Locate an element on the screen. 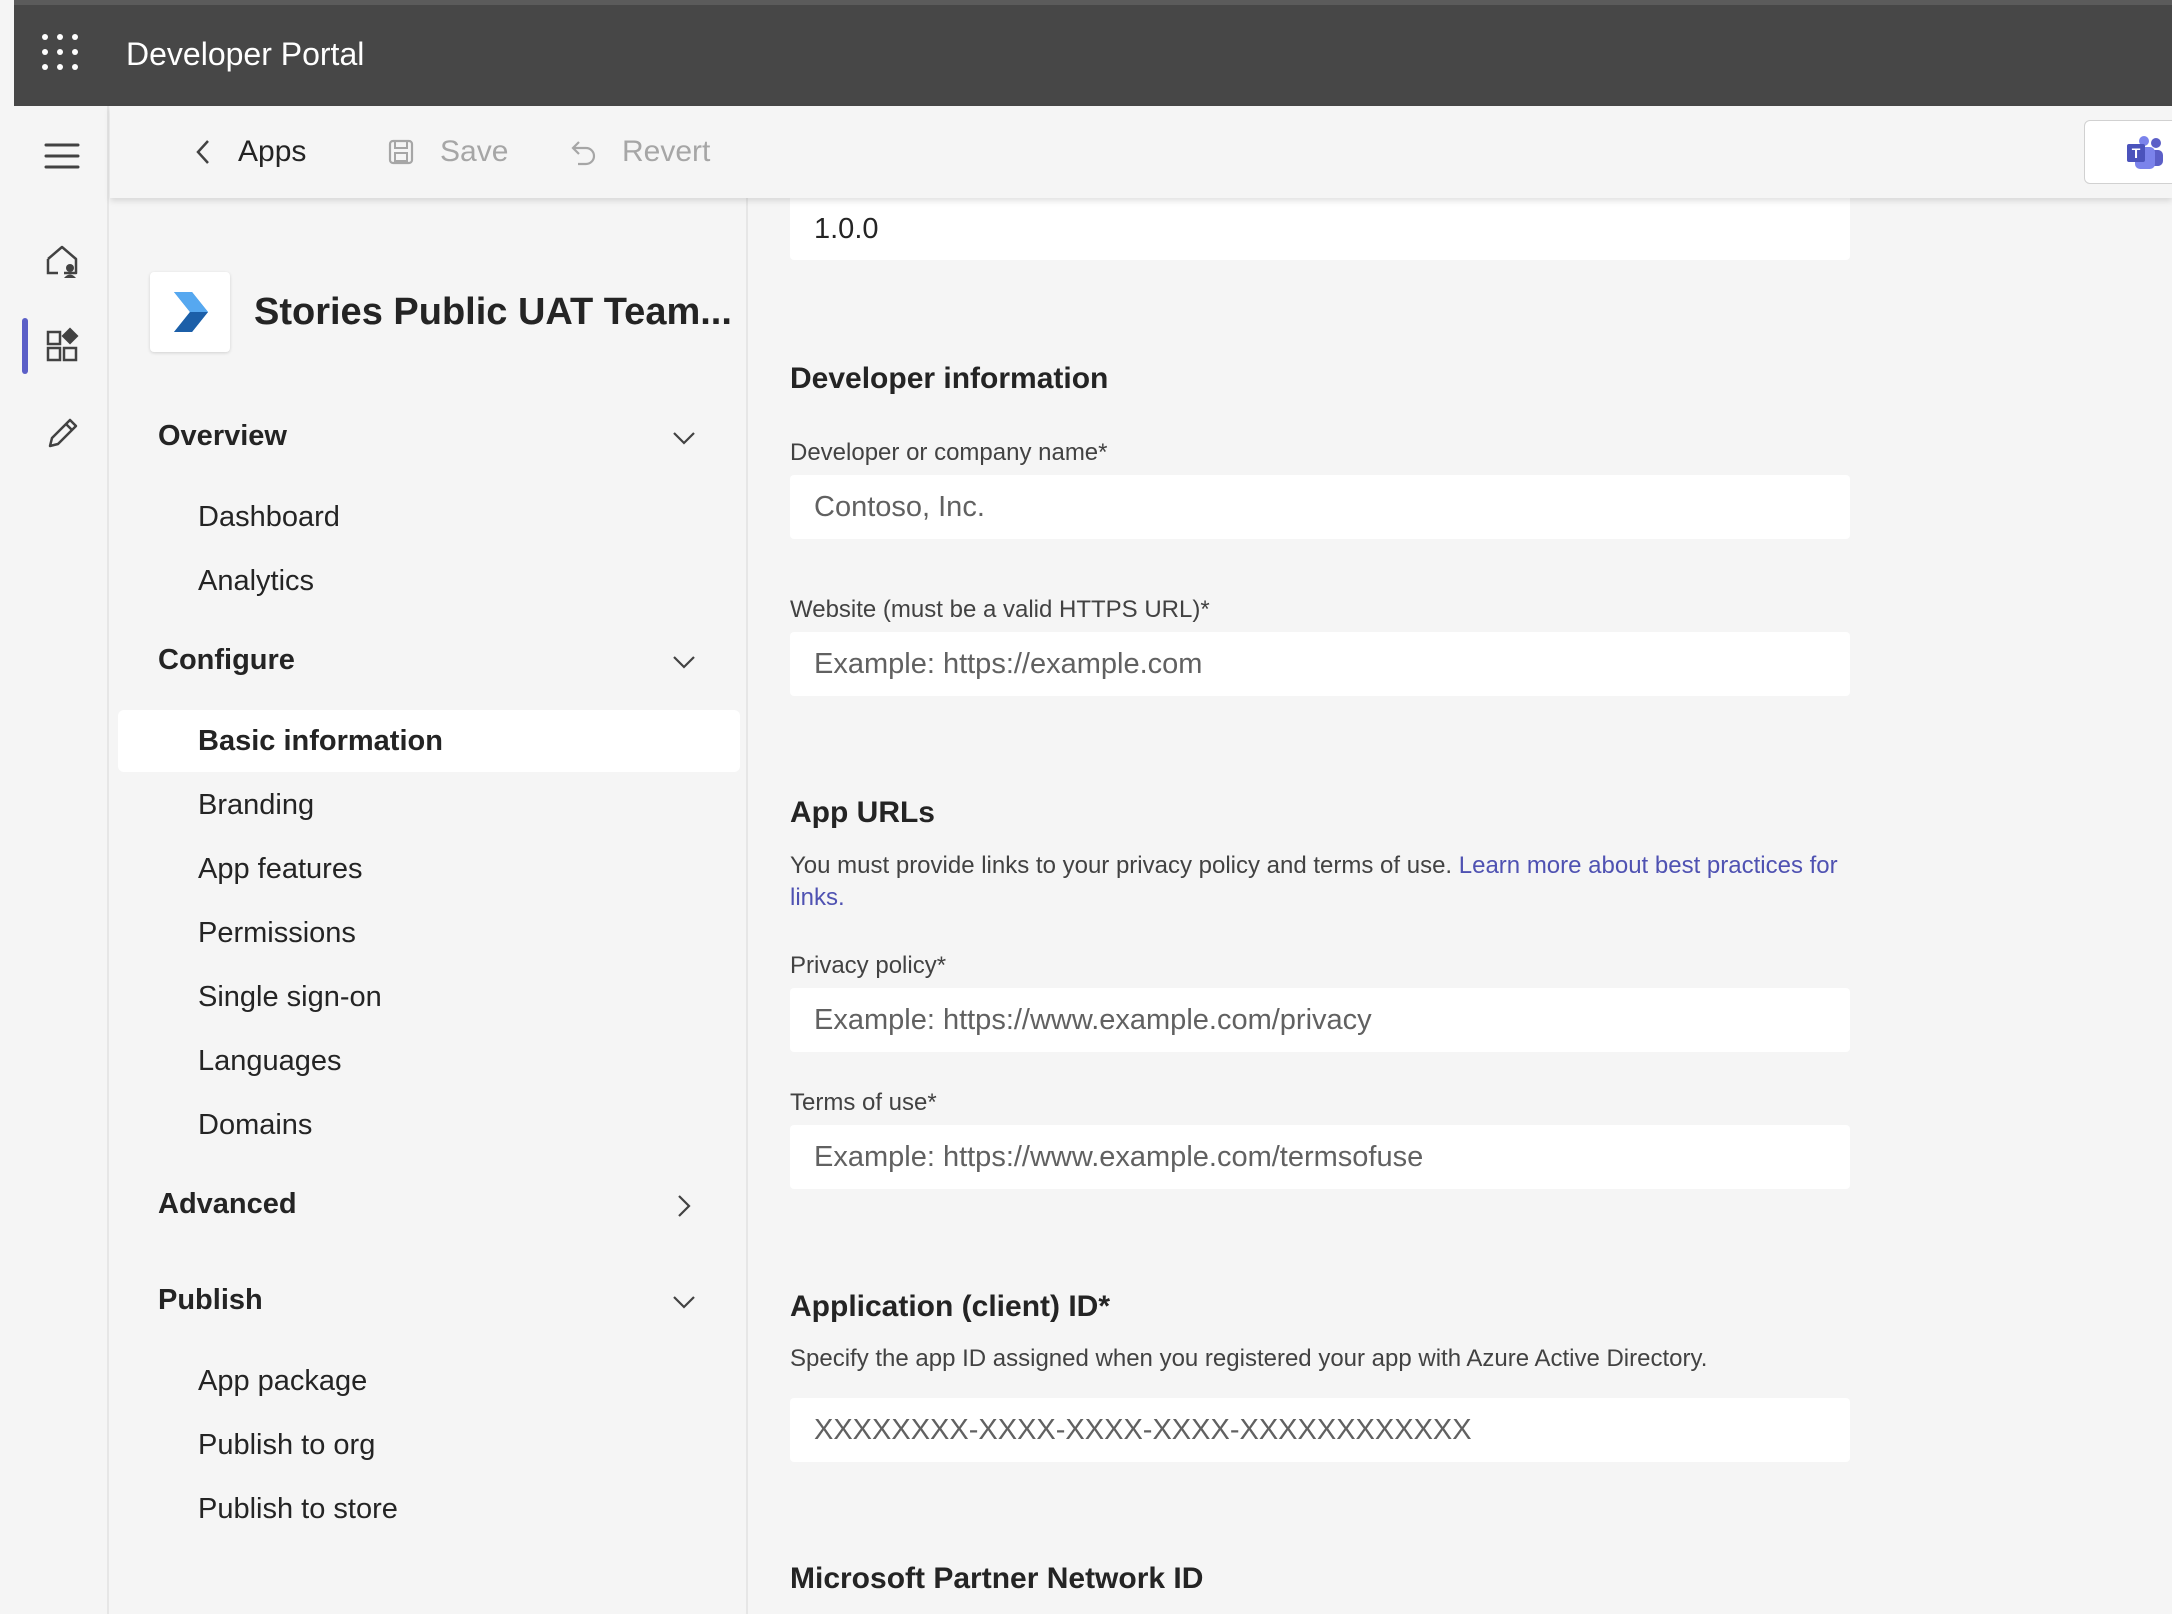  nav-section-advanced: Advanced is located at coordinates (428, 1208).